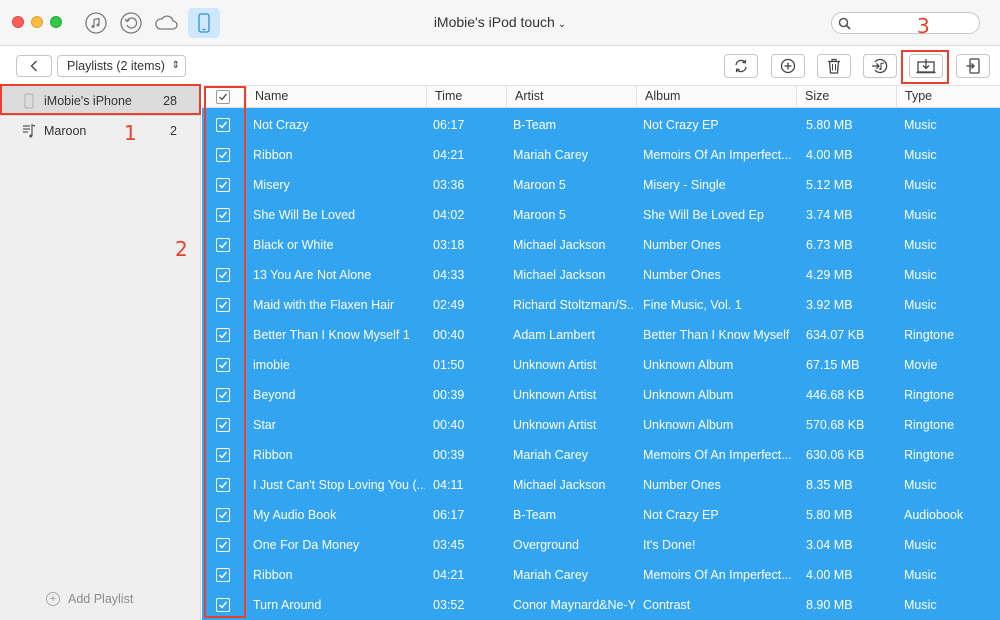 This screenshot has height=620, width=1000. What do you see at coordinates (449, 245) in the screenshot?
I see `cell-time: 03:18` at bounding box center [449, 245].